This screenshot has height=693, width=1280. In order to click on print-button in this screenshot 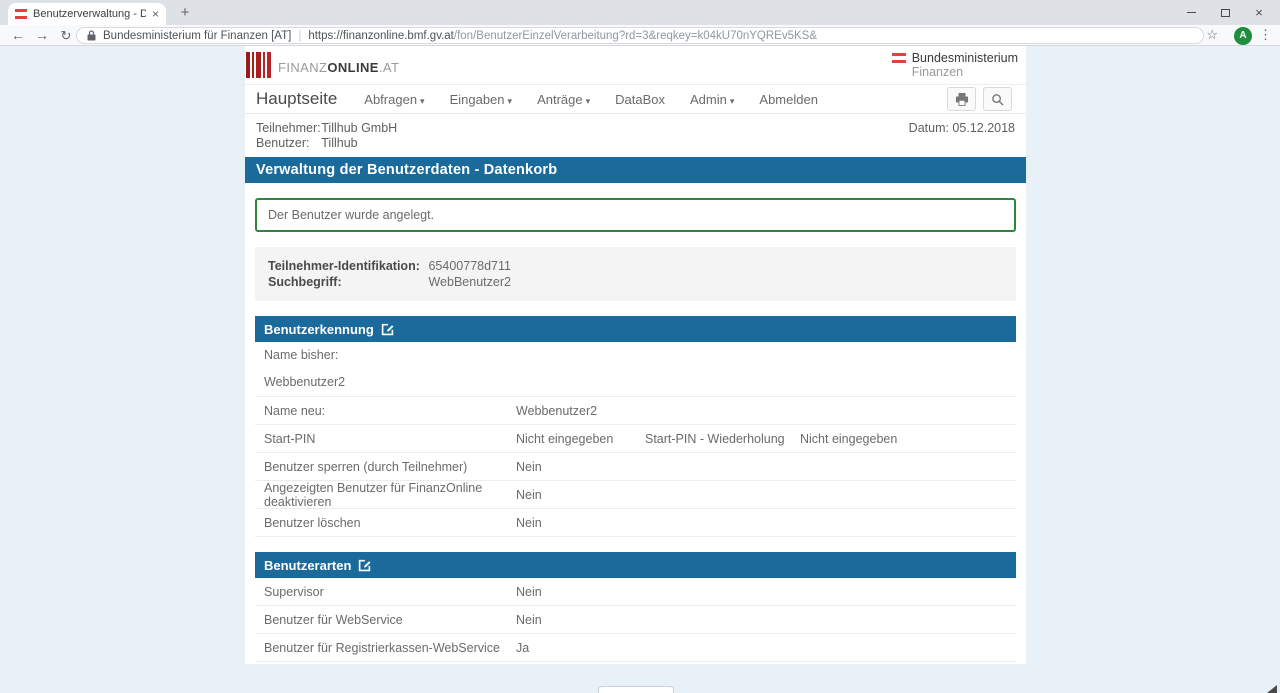, I will do `click(961, 99)`.